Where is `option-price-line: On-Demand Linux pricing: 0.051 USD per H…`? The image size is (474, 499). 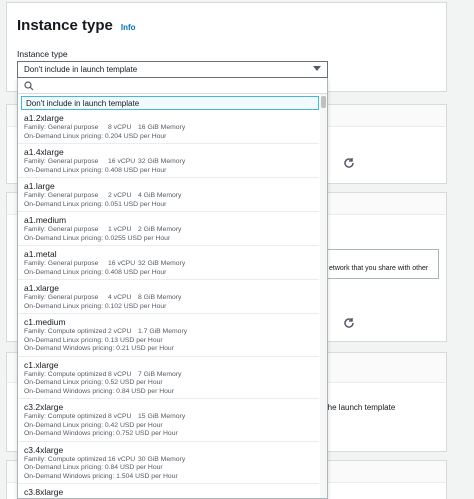
option-price-line: On-Demand Linux pricing: 0.051 USD per H… is located at coordinates (95, 204).